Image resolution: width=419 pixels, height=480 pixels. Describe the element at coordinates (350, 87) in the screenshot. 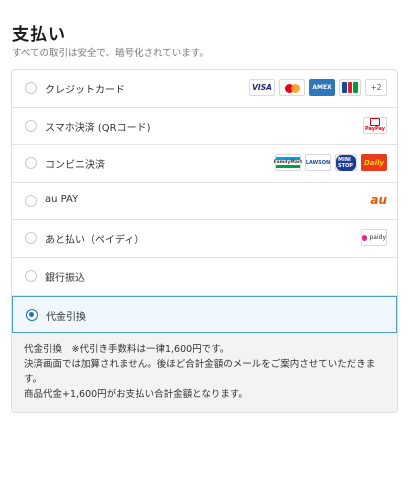

I see `jcb-icon` at that location.